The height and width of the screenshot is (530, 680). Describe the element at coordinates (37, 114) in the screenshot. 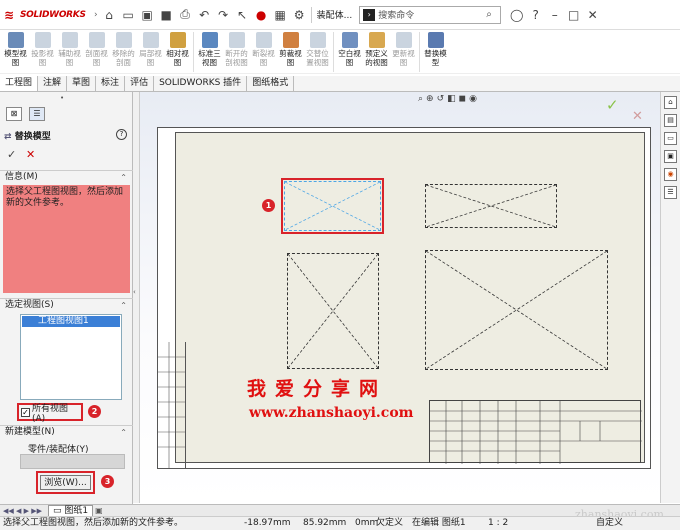

I see `property-manager-tab-icon: ☰` at that location.